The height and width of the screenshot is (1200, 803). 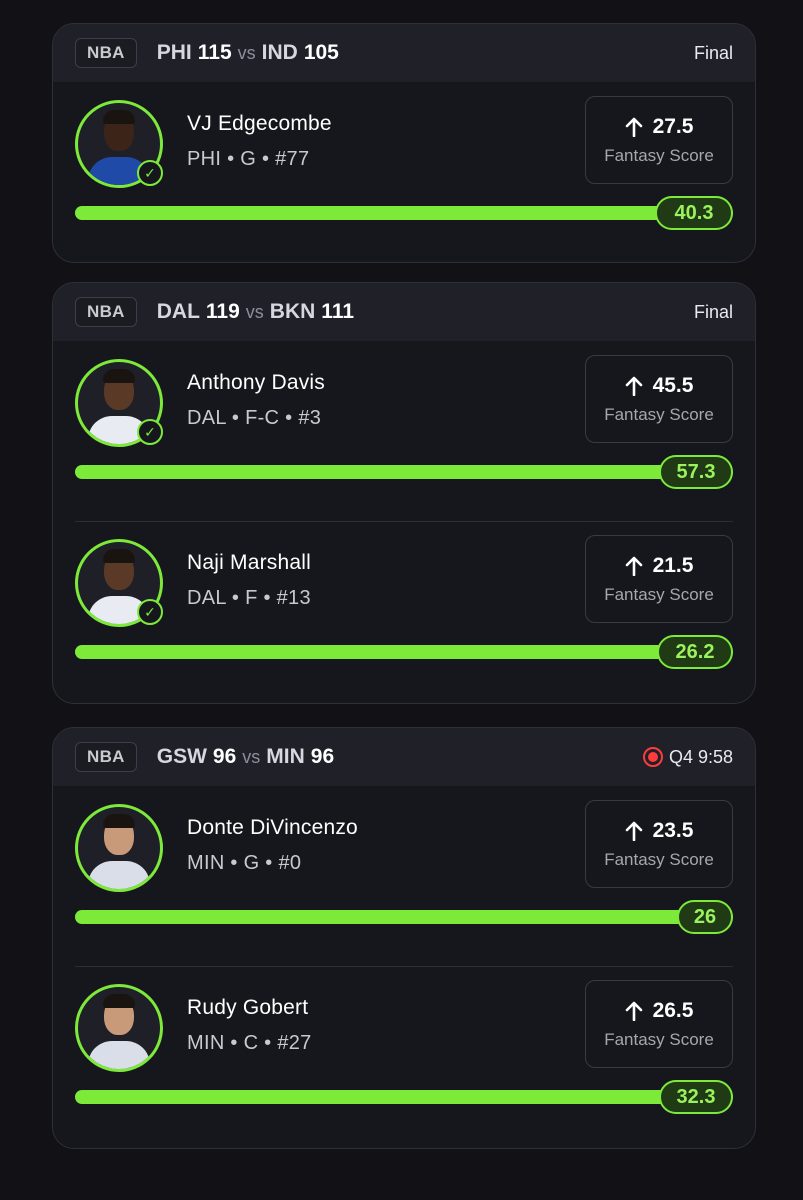 What do you see at coordinates (700, 756) in the screenshot?
I see `game-status-text: Q4 9:58` at bounding box center [700, 756].